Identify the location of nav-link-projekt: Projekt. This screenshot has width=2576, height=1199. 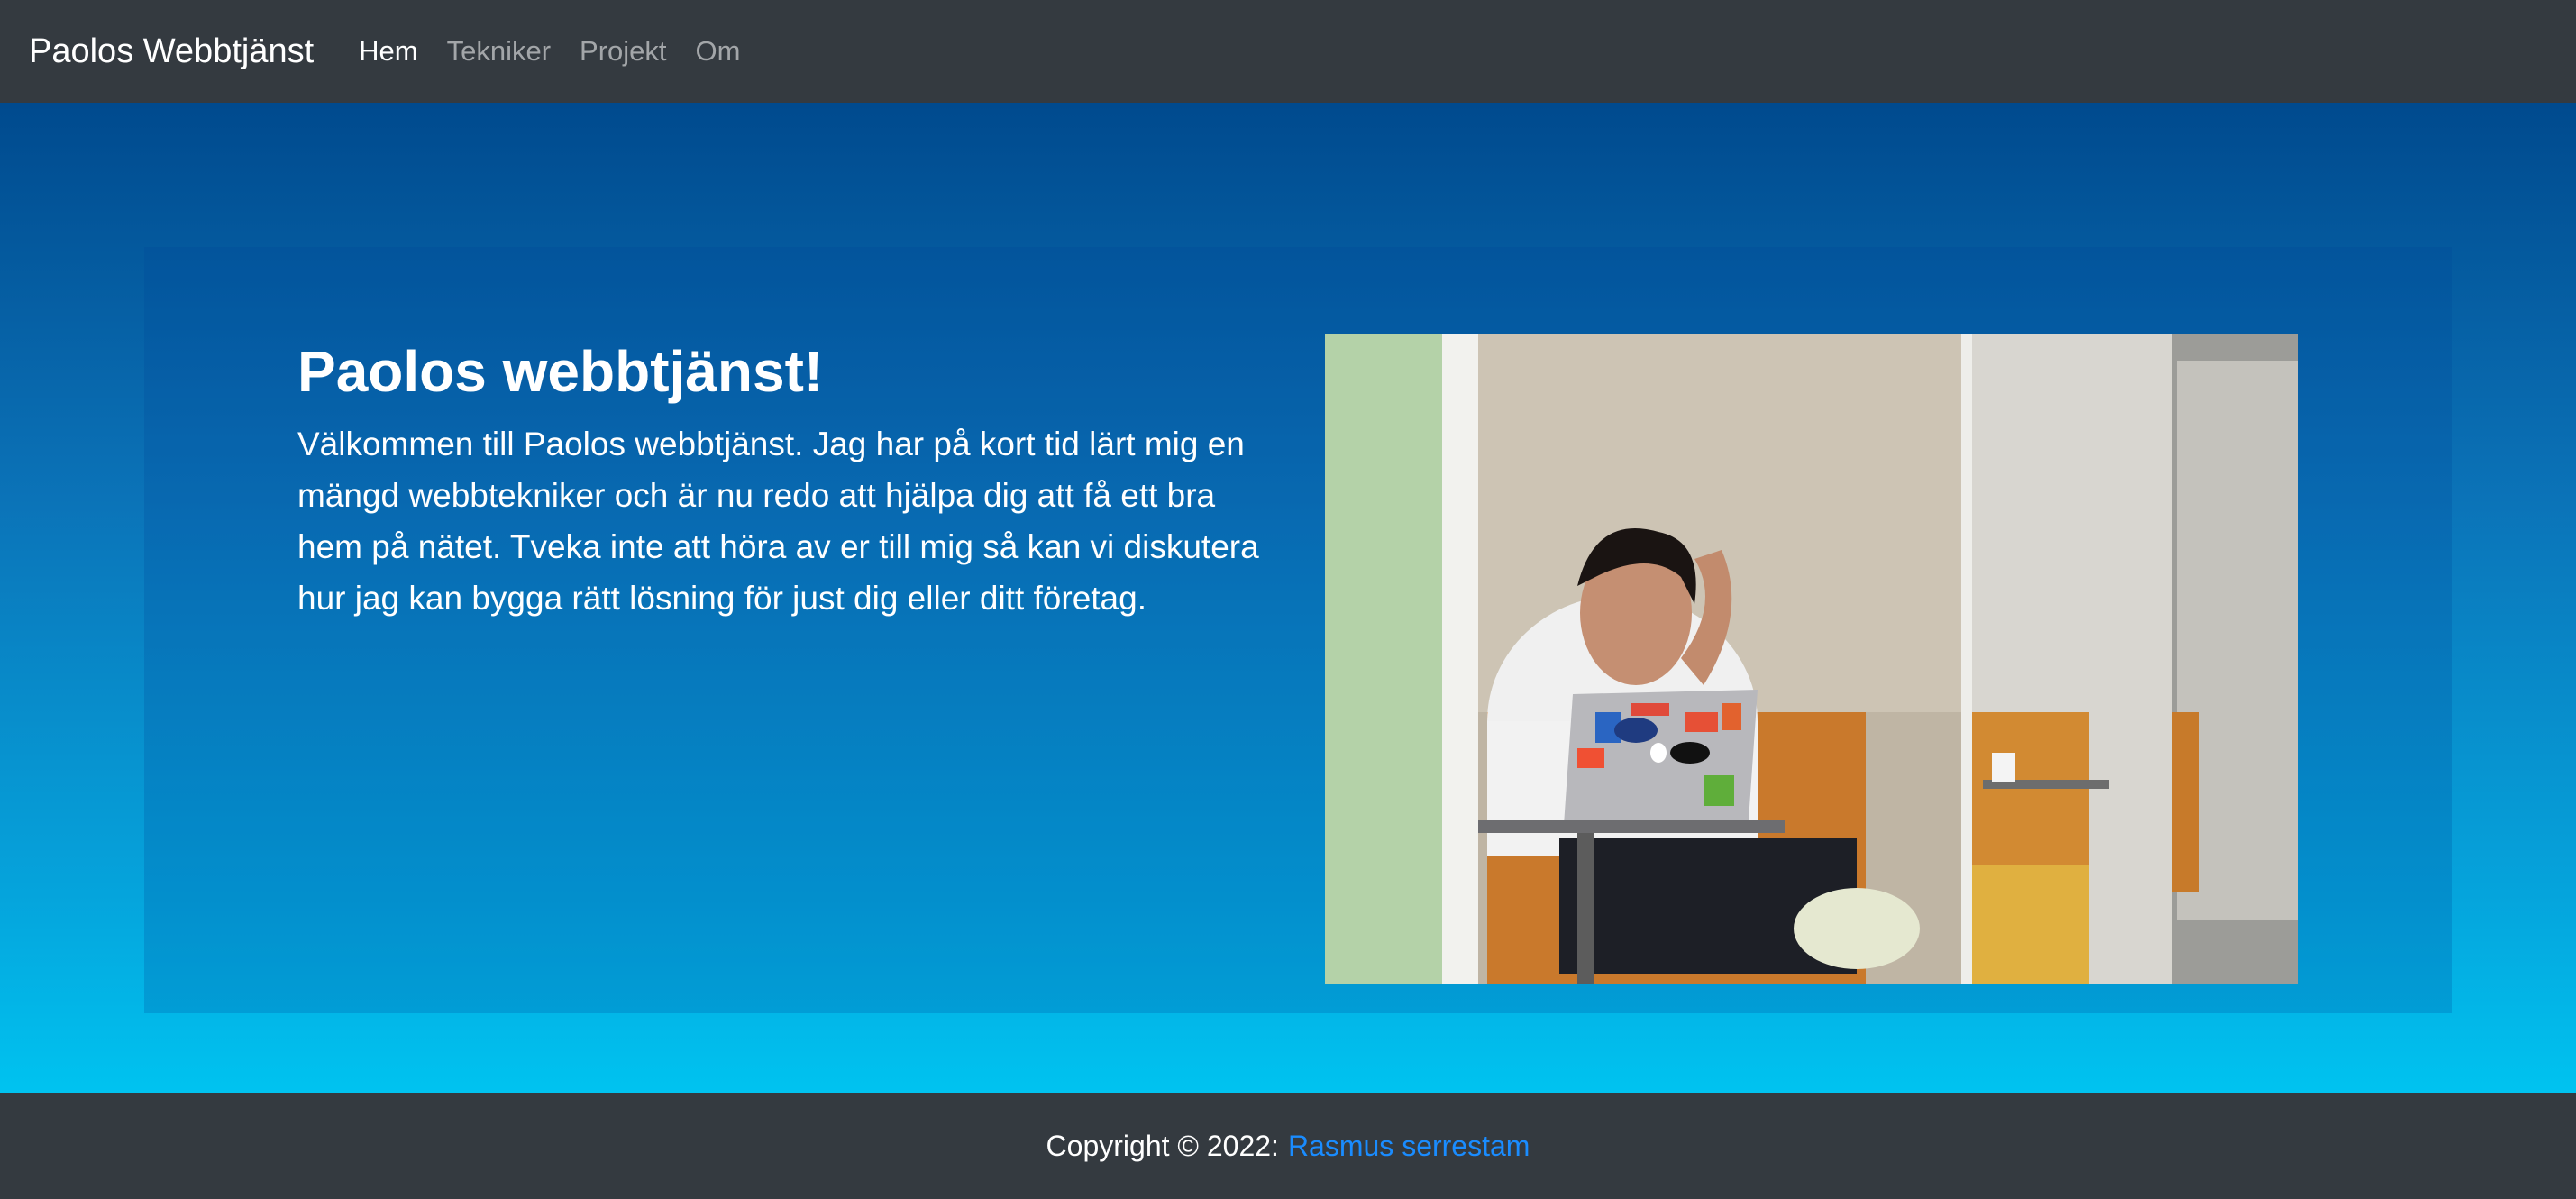
(623, 52).